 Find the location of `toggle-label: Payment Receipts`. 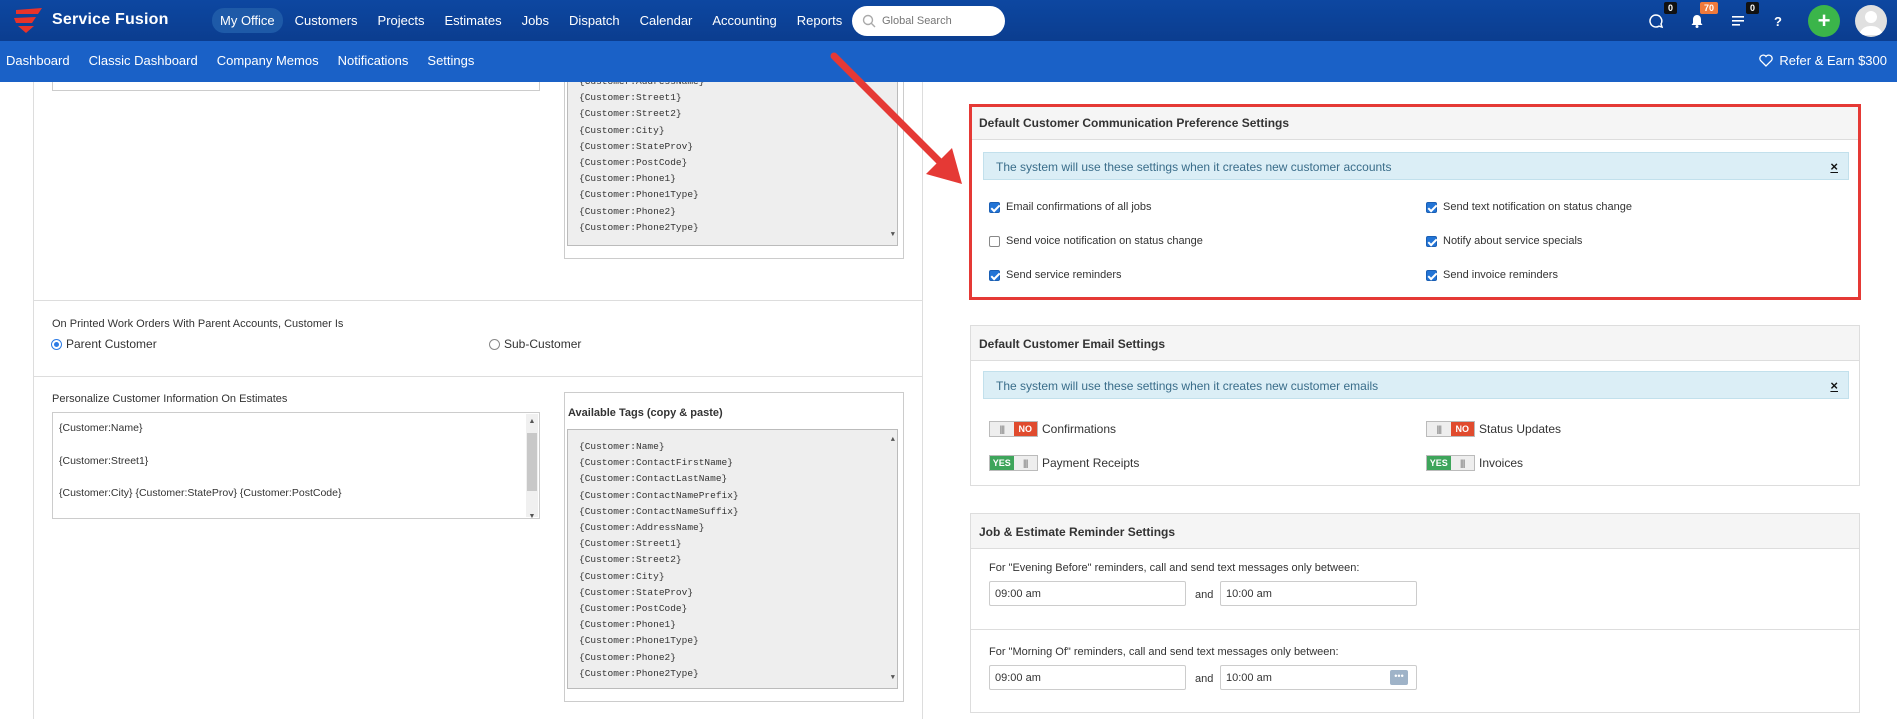

toggle-label: Payment Receipts is located at coordinates (1091, 463).